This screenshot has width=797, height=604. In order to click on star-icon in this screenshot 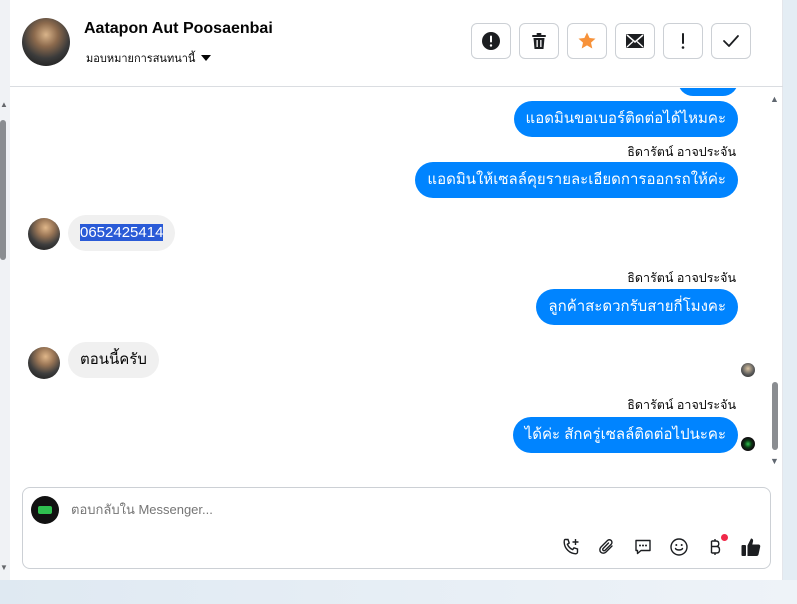, I will do `click(587, 40)`.